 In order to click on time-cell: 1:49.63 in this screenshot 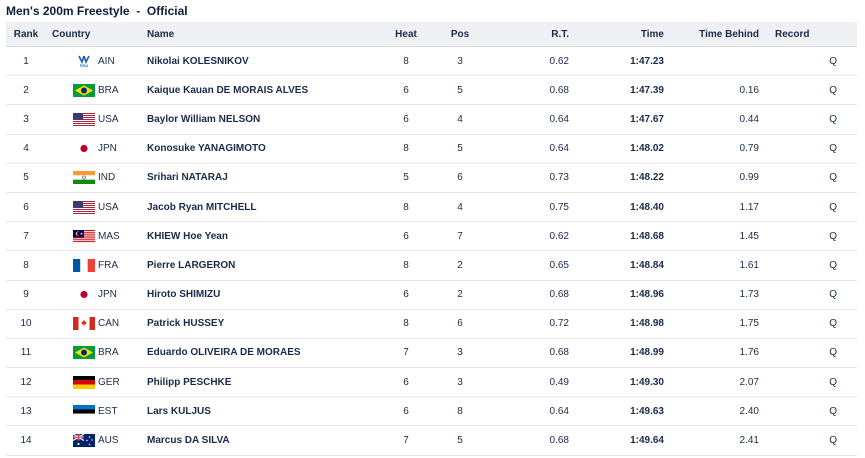, I will do `click(647, 411)`.